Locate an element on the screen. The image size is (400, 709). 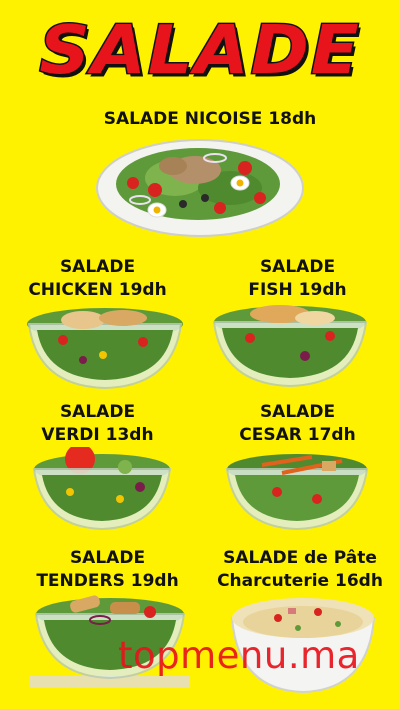
salad-chicken-image is located at coordinates (105, 349).